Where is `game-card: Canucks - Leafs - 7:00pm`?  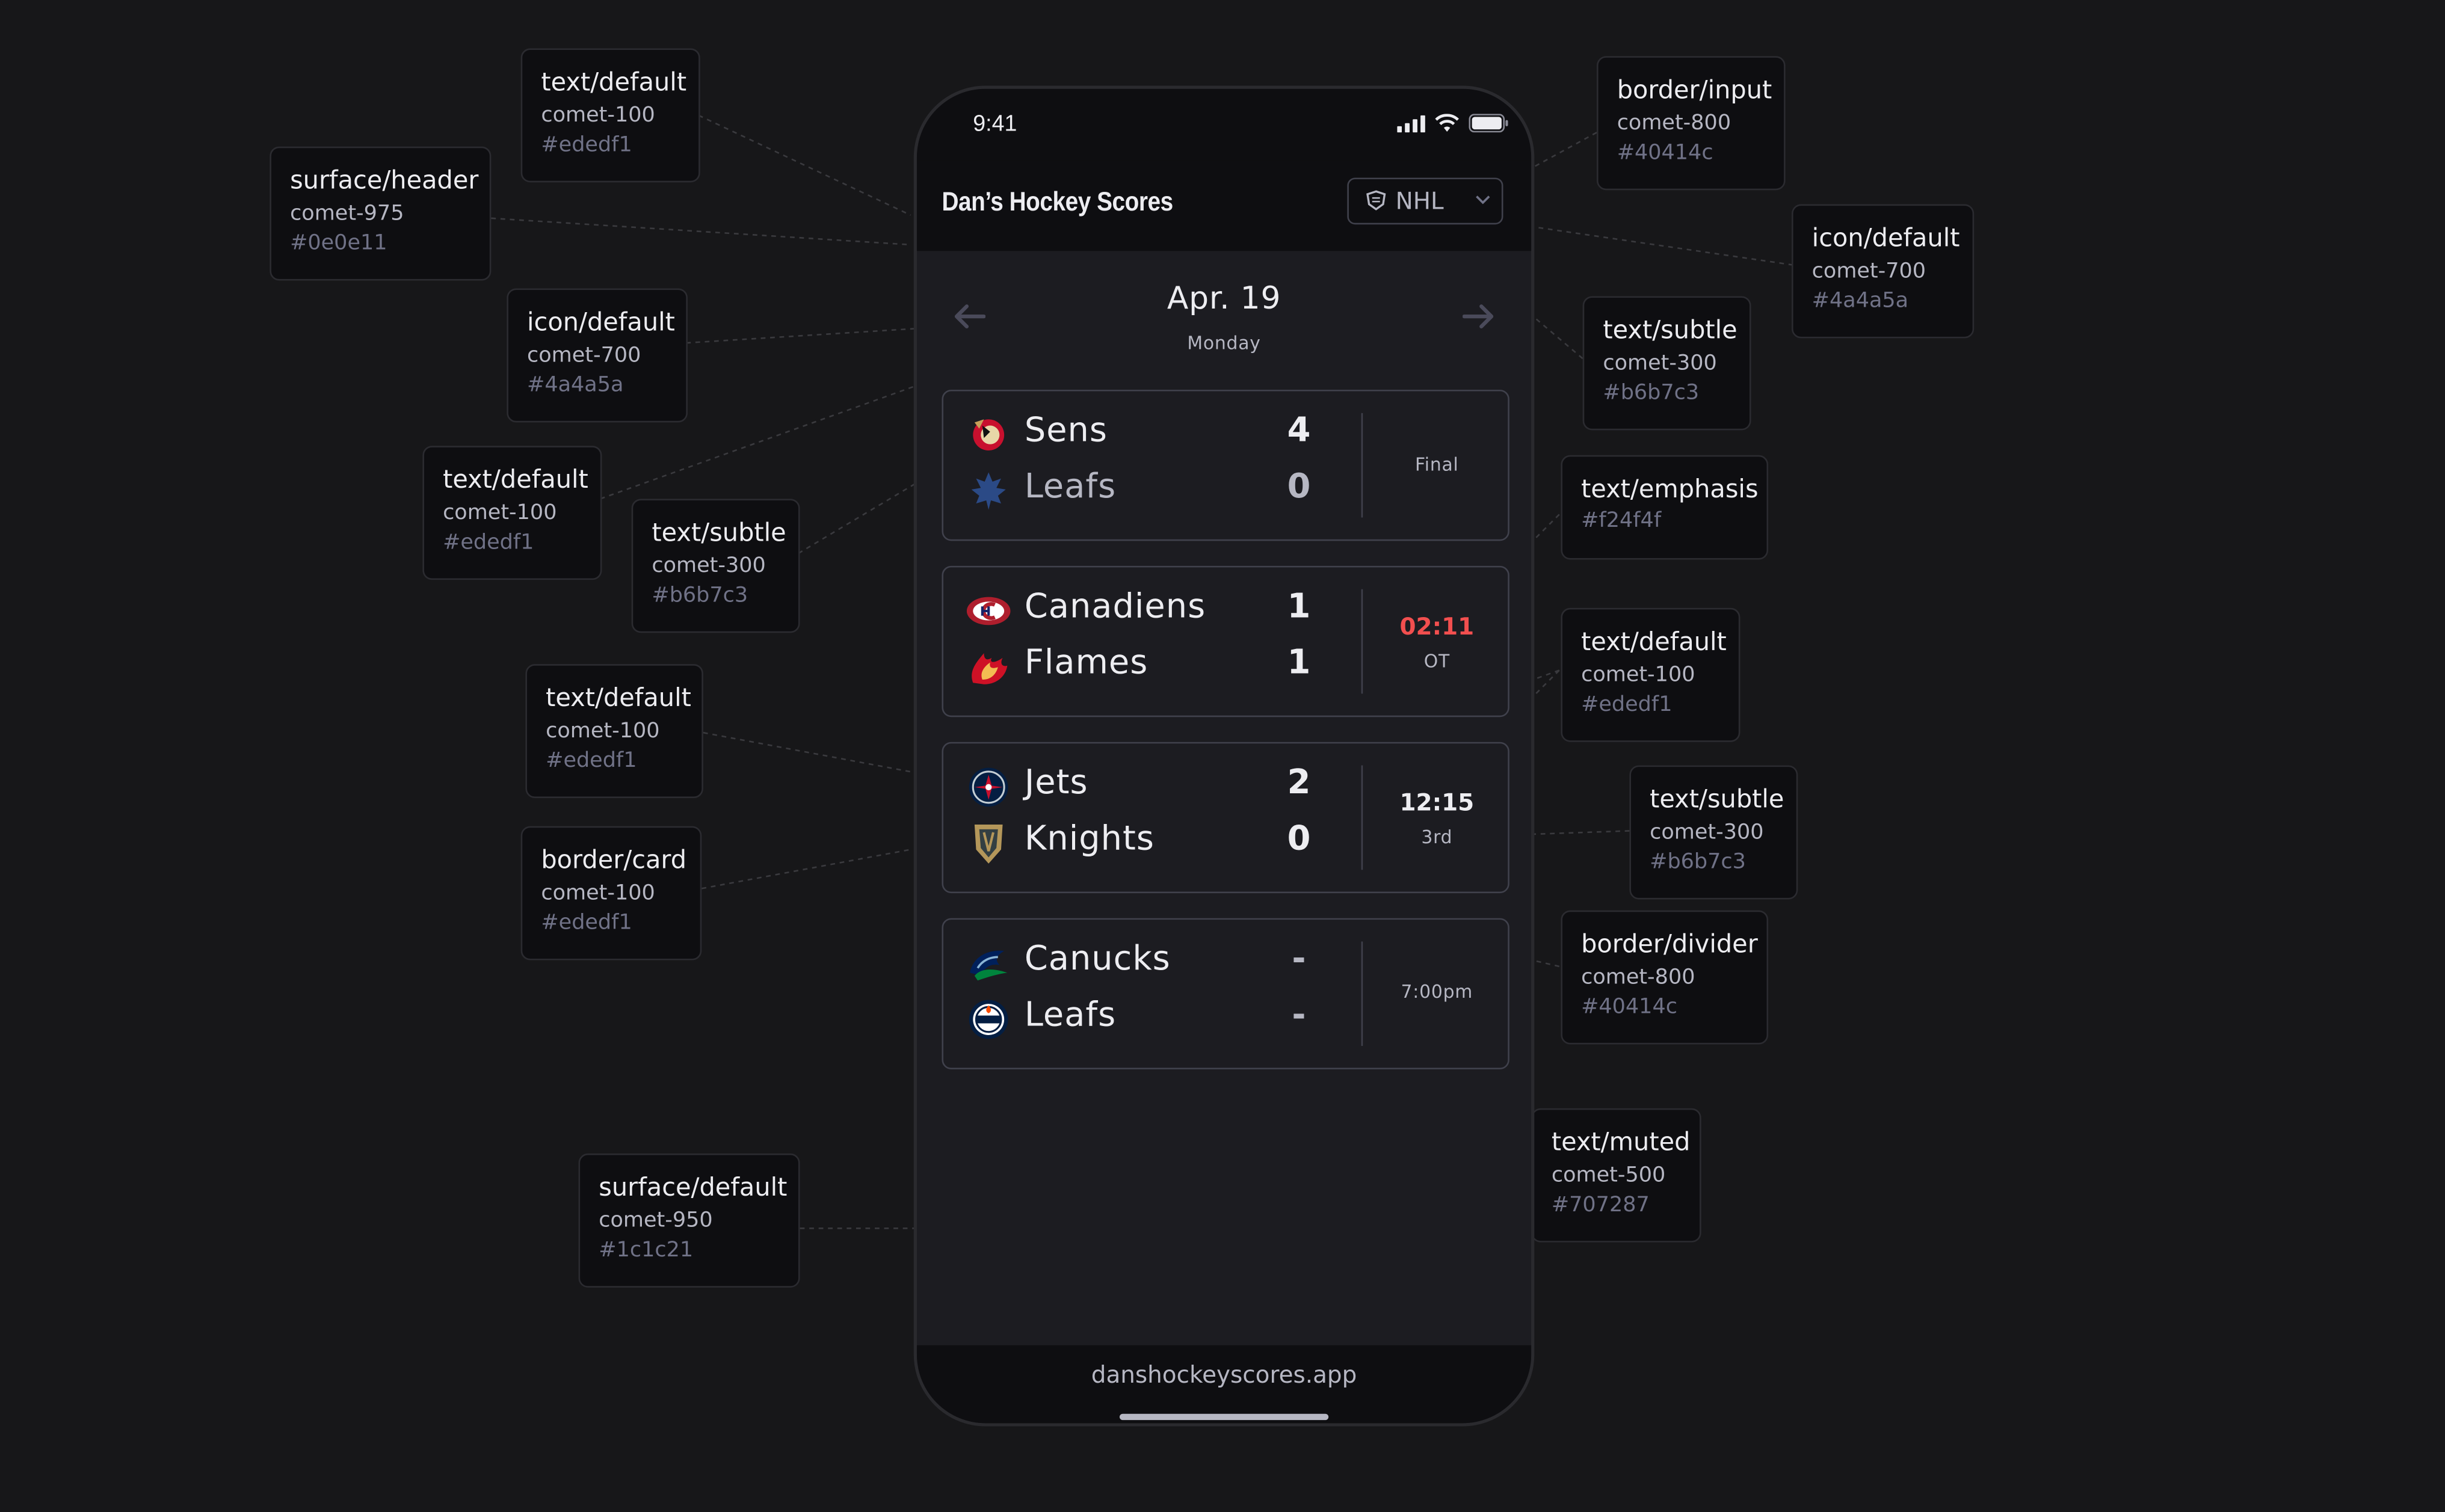
game-card: Canucks - Leafs - 7:00pm is located at coordinates (1225, 994).